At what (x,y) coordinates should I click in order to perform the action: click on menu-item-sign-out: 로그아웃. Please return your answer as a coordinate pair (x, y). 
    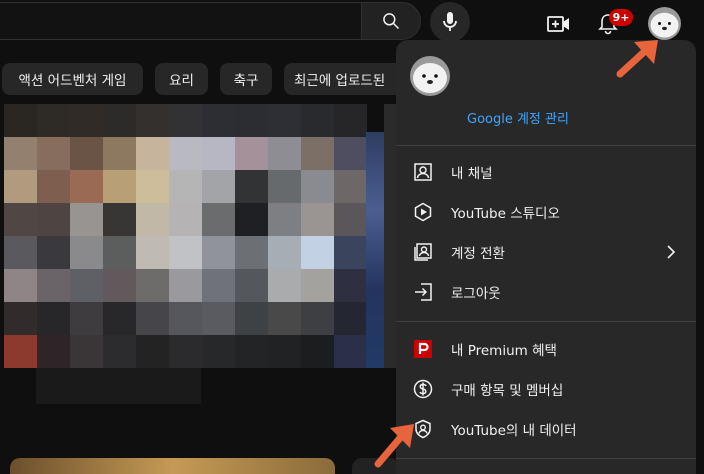
    Looking at the image, I should click on (546, 292).